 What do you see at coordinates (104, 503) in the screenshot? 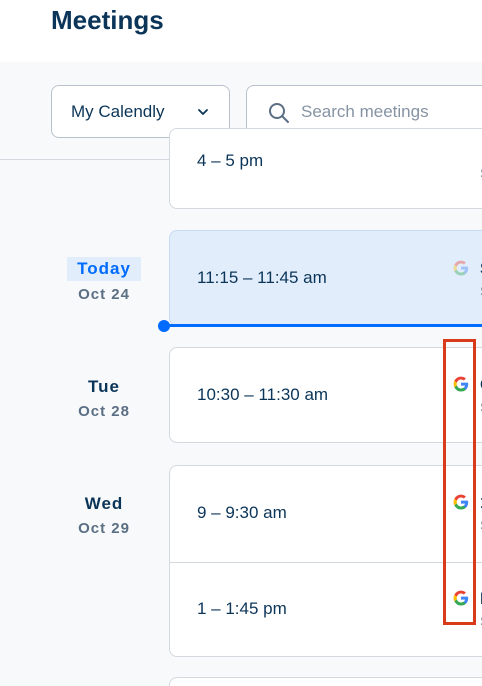
I see `day-name: Wed` at bounding box center [104, 503].